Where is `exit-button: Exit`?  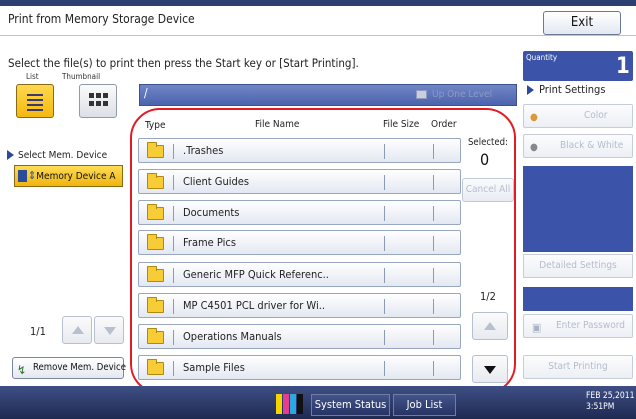 exit-button: Exit is located at coordinates (582, 23).